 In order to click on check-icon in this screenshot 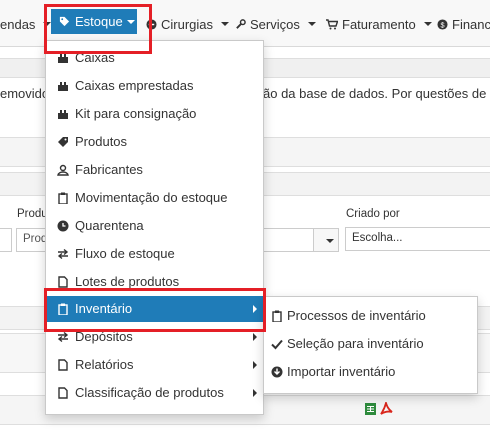, I will do `click(277, 344)`.